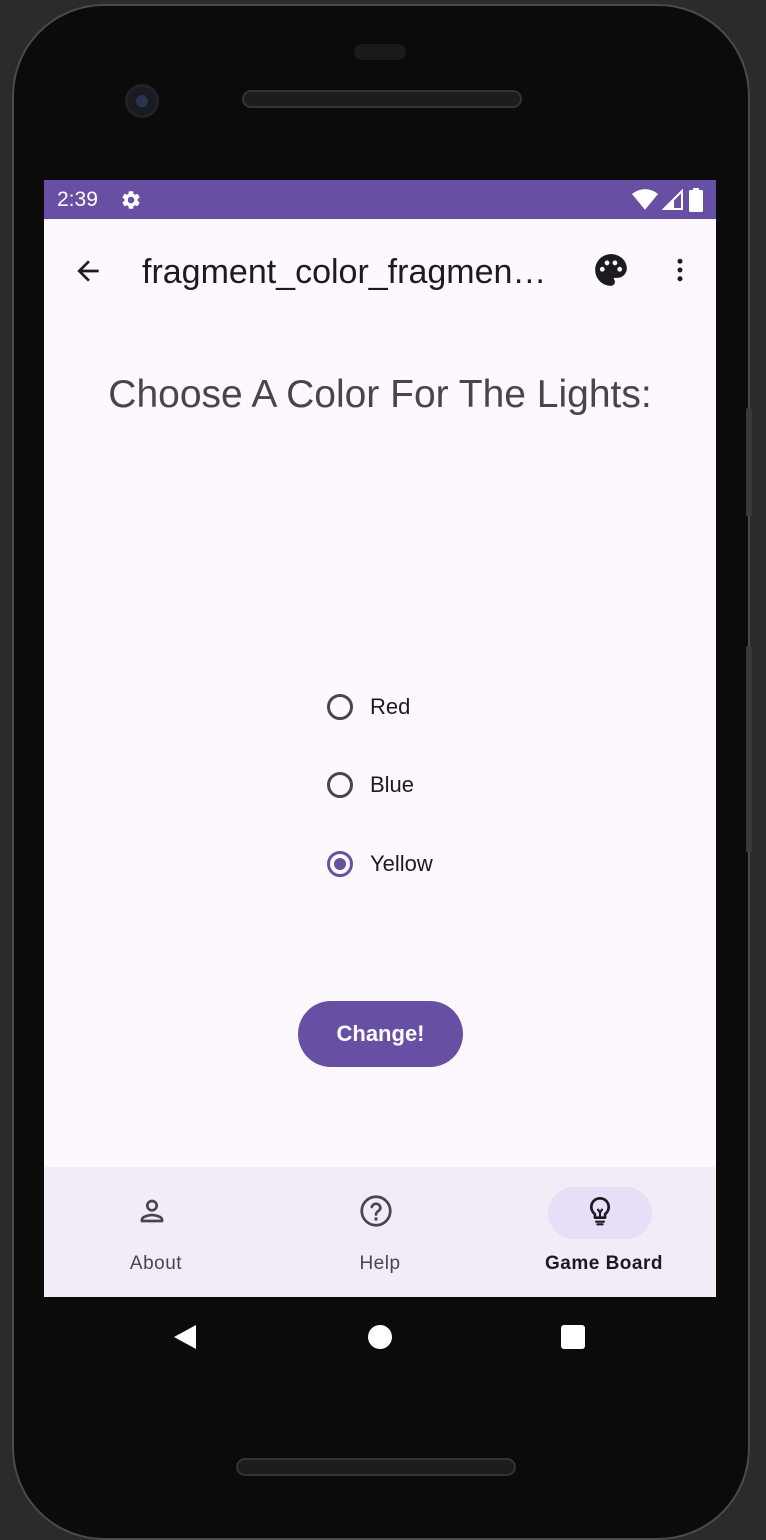  I want to click on lightbulb-icon, so click(600, 1213).